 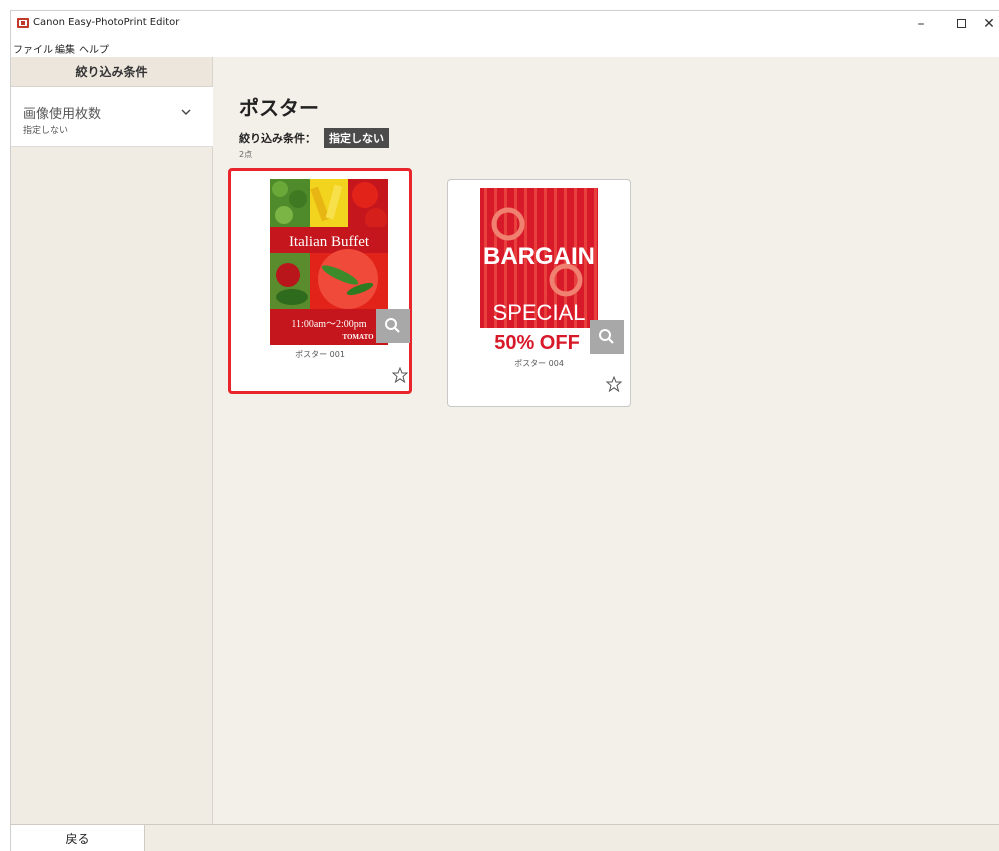 What do you see at coordinates (186, 112) in the screenshot?
I see `chevron-down-icon` at bounding box center [186, 112].